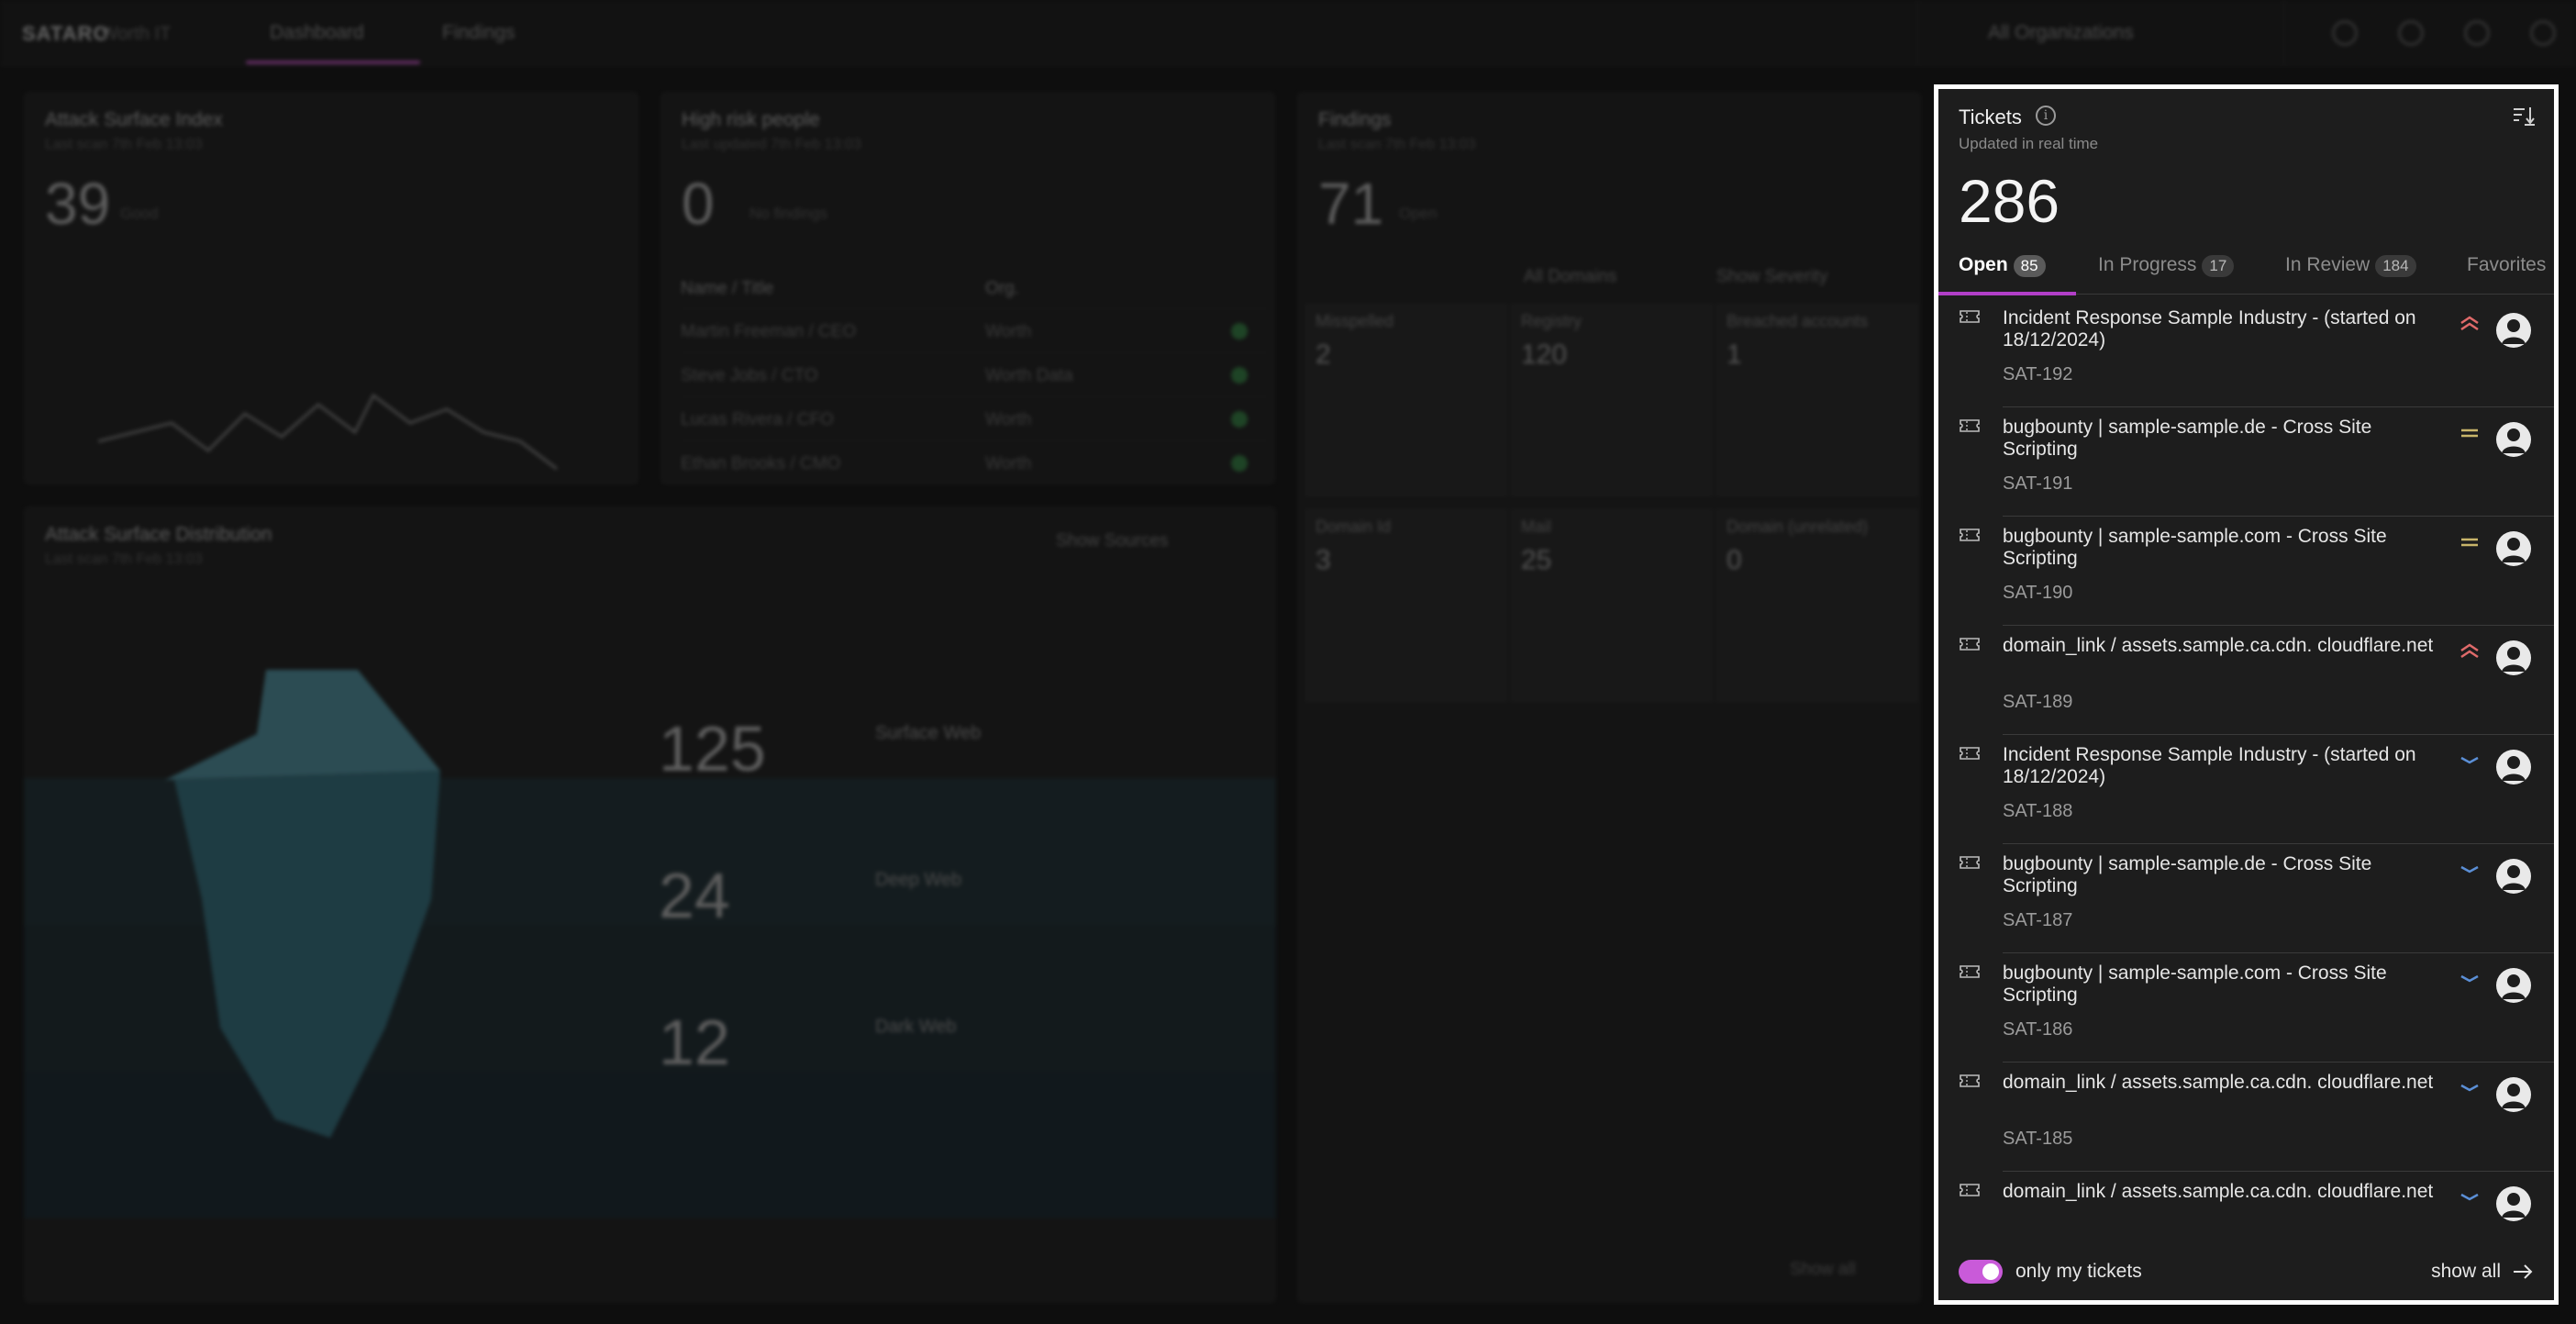  Describe the element at coordinates (1612, 400) in the screenshot. I see `finding-tile: Registry 120` at that location.